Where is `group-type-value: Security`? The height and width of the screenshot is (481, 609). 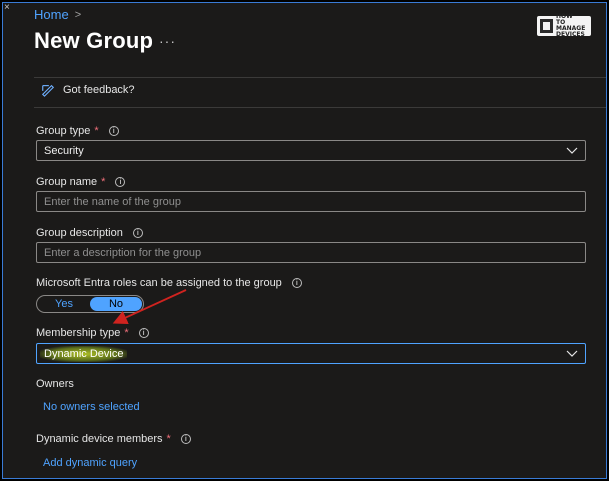 group-type-value: Security is located at coordinates (64, 150).